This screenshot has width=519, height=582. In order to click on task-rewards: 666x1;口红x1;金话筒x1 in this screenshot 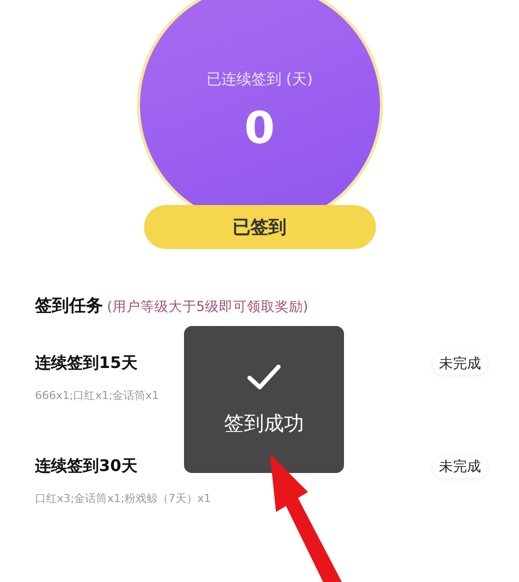, I will do `click(97, 395)`.